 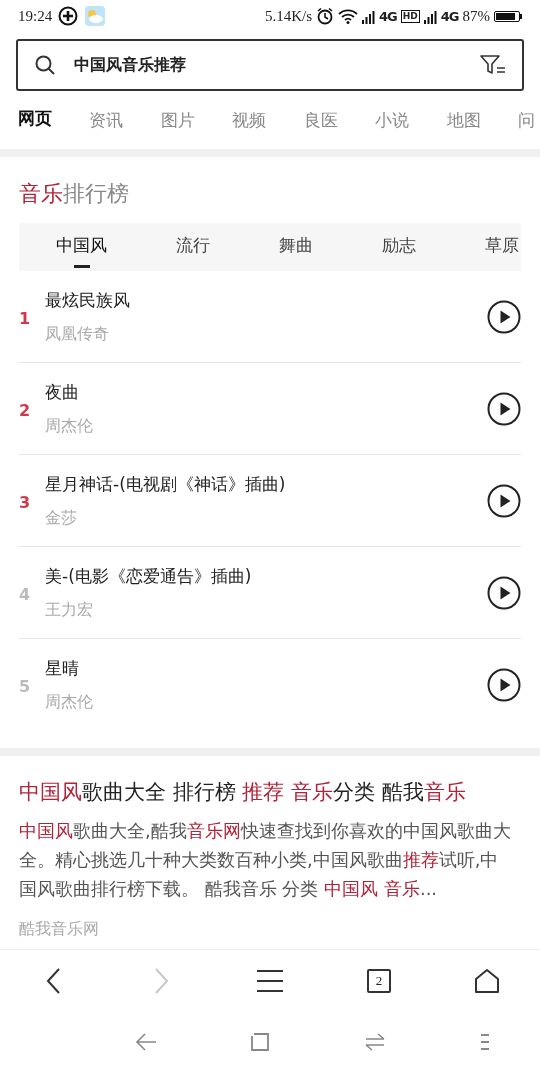 I want to click on switch-icon, so click(x=374, y=1042).